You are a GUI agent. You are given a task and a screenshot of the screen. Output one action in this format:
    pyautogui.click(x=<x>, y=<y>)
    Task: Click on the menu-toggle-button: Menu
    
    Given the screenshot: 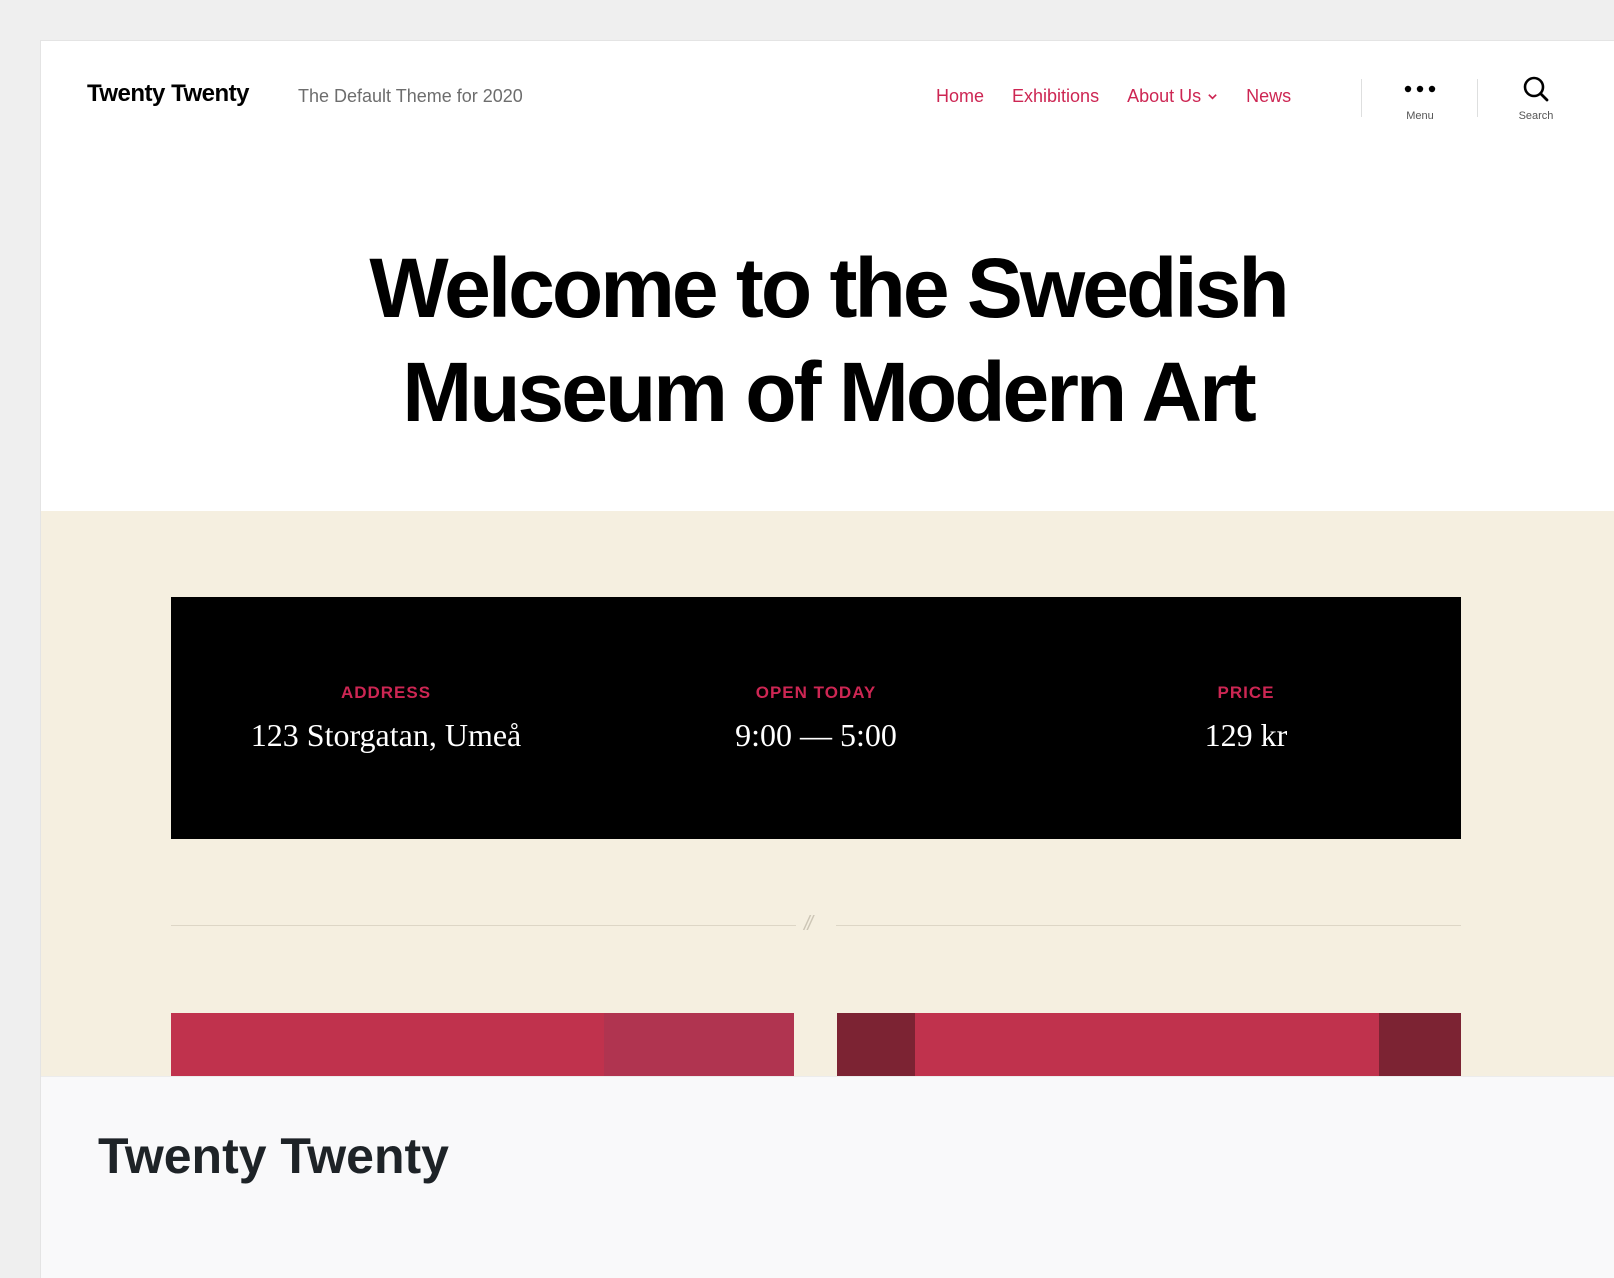 What is the action you would take?
    pyautogui.click(x=1420, y=106)
    